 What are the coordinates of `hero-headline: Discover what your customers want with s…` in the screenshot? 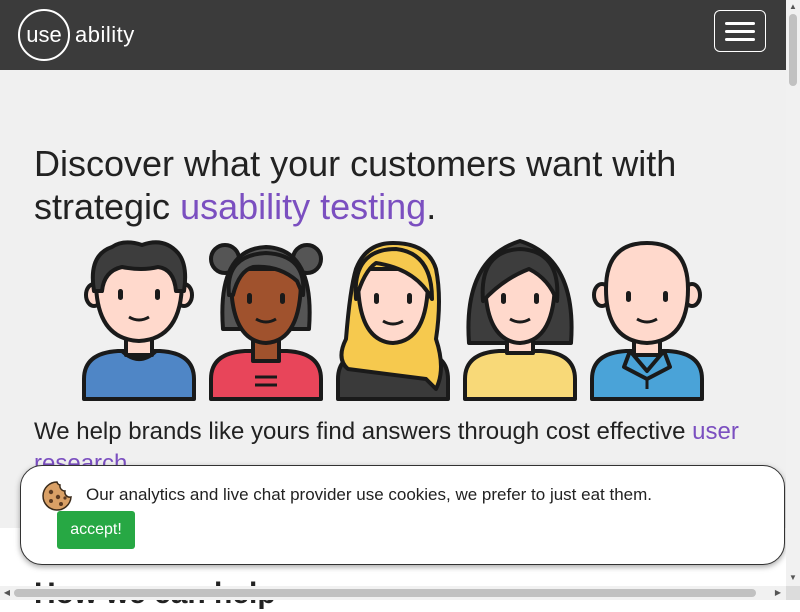 It's located at (384, 185).